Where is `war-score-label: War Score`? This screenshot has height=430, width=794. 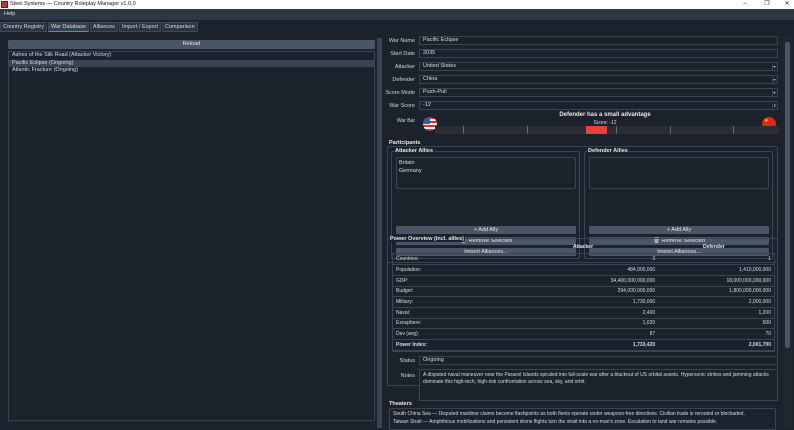 war-score-label: War Score is located at coordinates (402, 106).